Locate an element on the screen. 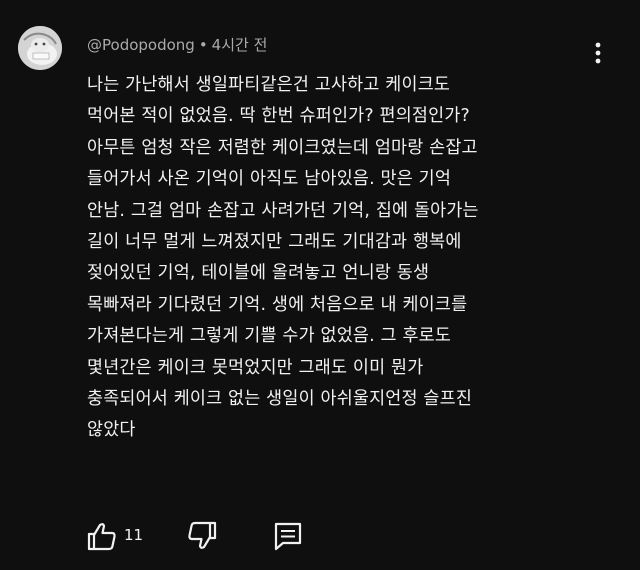 The image size is (640, 570). comment-line: 않았다 is located at coordinates (111, 430).